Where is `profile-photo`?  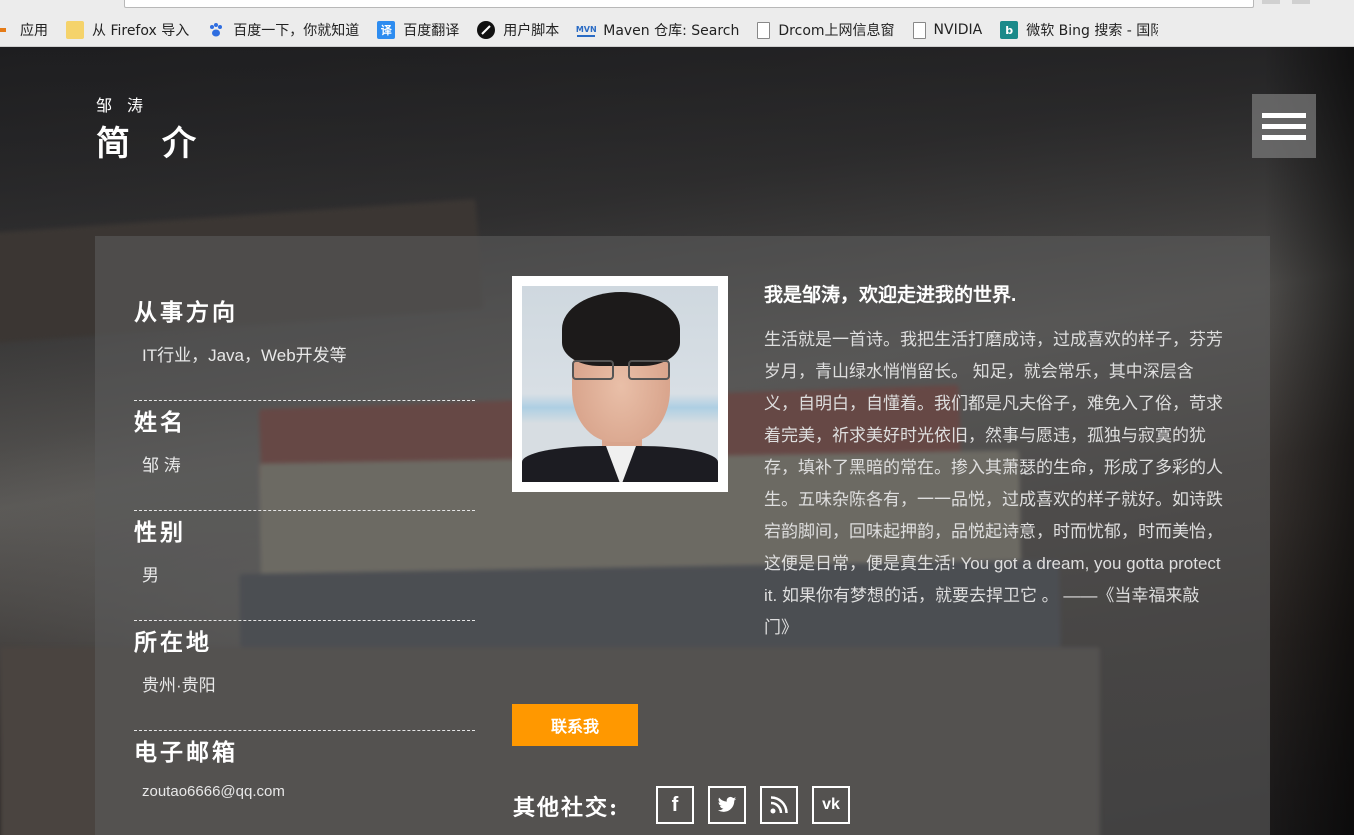 profile-photo is located at coordinates (620, 384).